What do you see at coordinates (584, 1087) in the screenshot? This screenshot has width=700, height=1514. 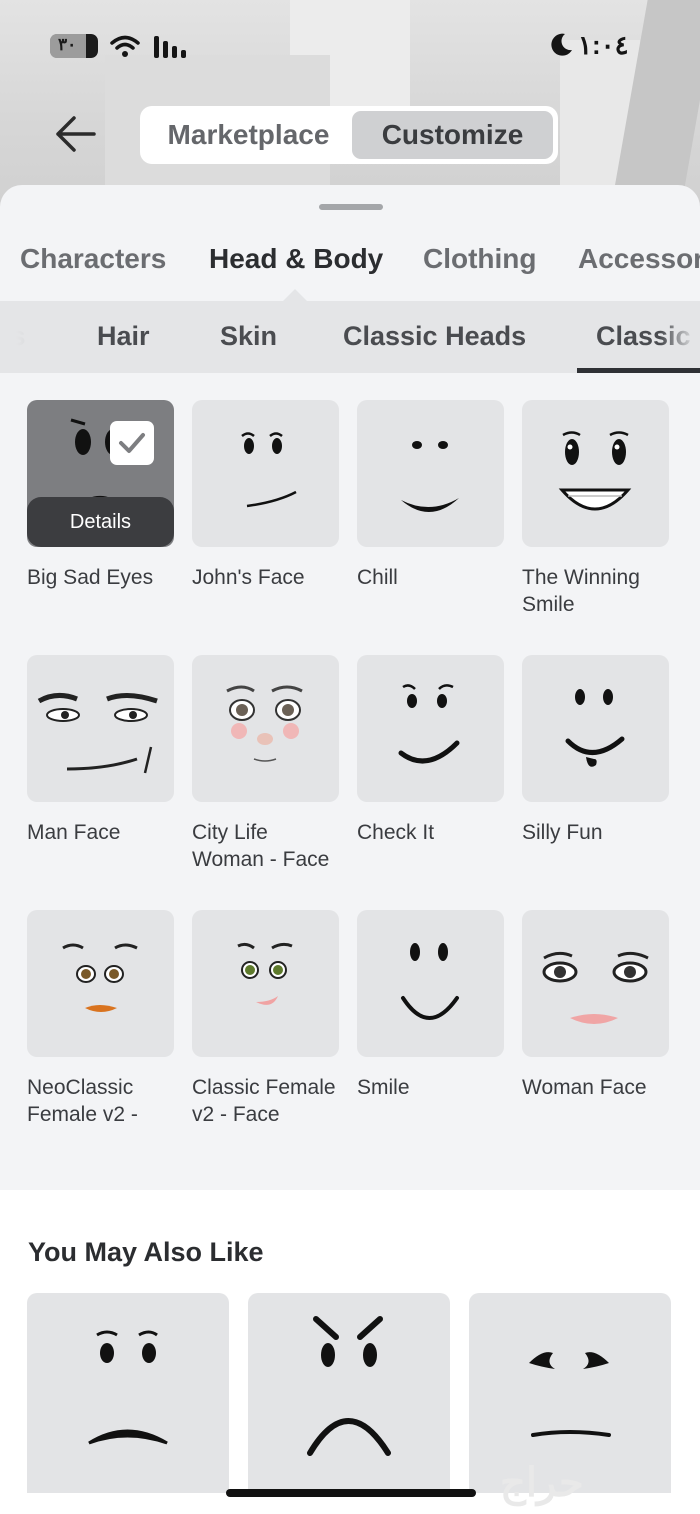 I see `item-name: Woman Face` at bounding box center [584, 1087].